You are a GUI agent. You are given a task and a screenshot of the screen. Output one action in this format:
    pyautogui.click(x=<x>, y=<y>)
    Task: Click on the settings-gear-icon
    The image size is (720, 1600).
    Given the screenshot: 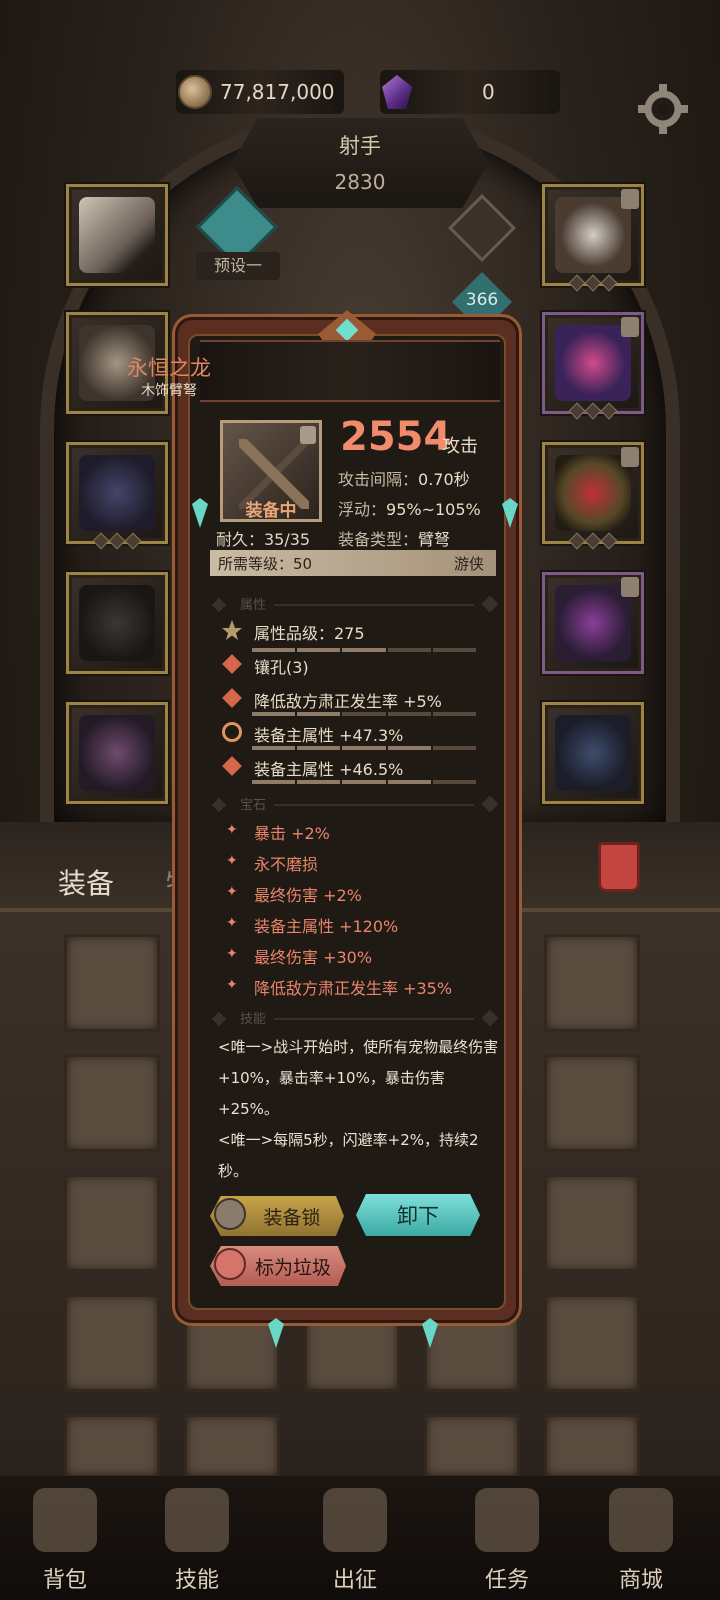 What is the action you would take?
    pyautogui.click(x=663, y=109)
    